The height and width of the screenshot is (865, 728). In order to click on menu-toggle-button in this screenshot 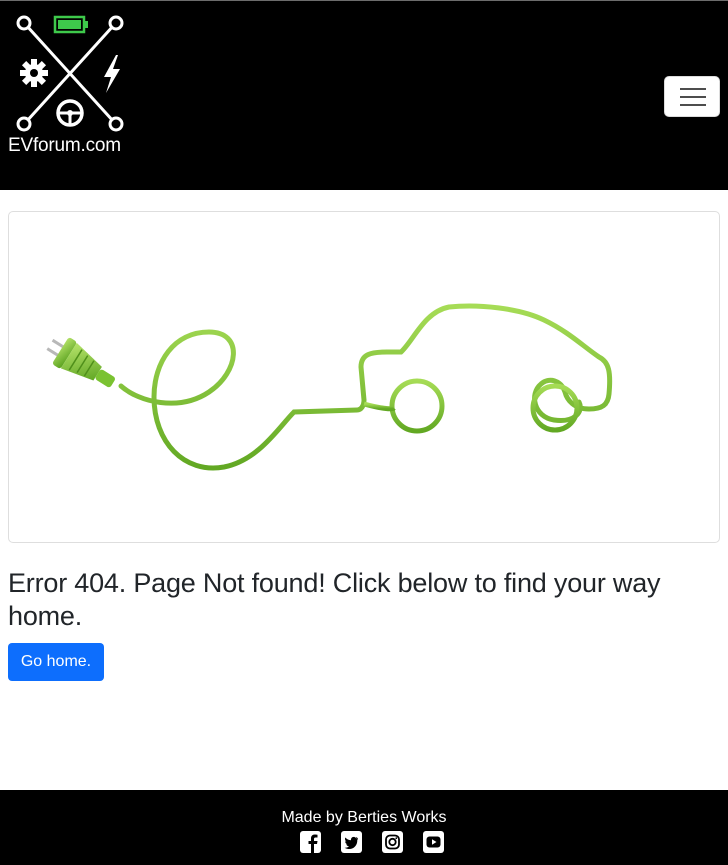, I will do `click(692, 96)`.